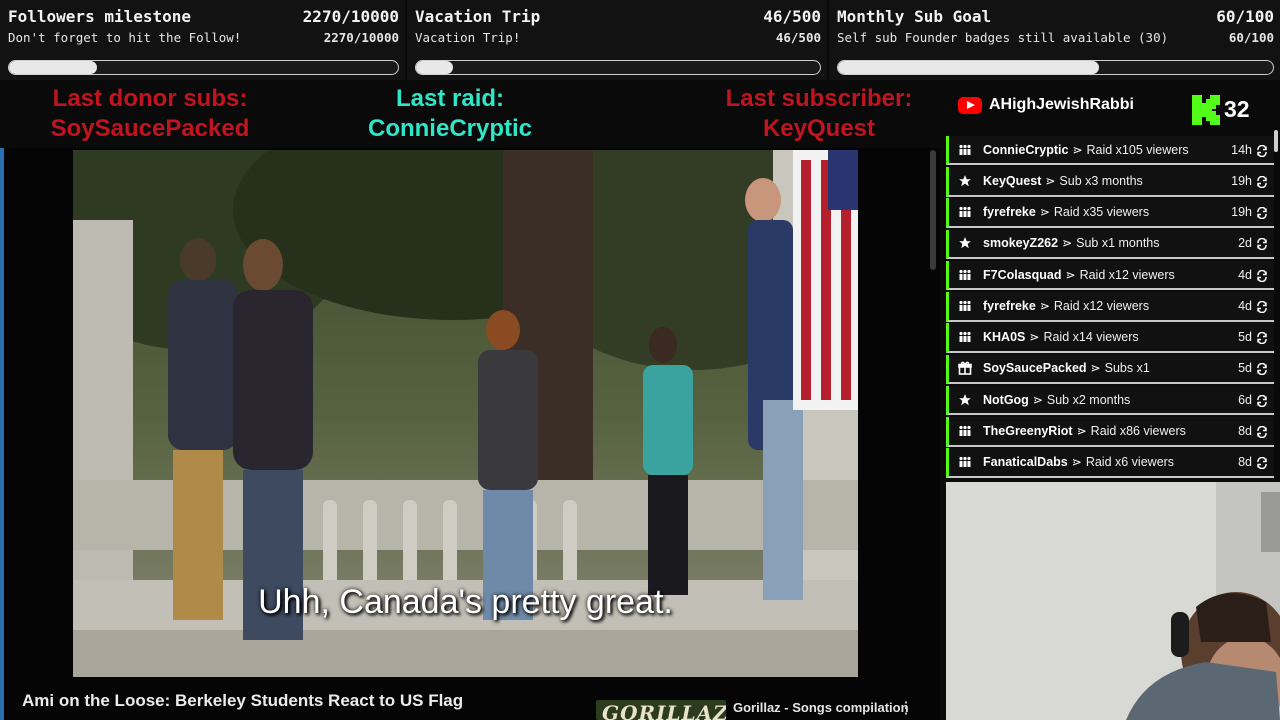  I want to click on last-label: Last subscriber:, so click(819, 98).